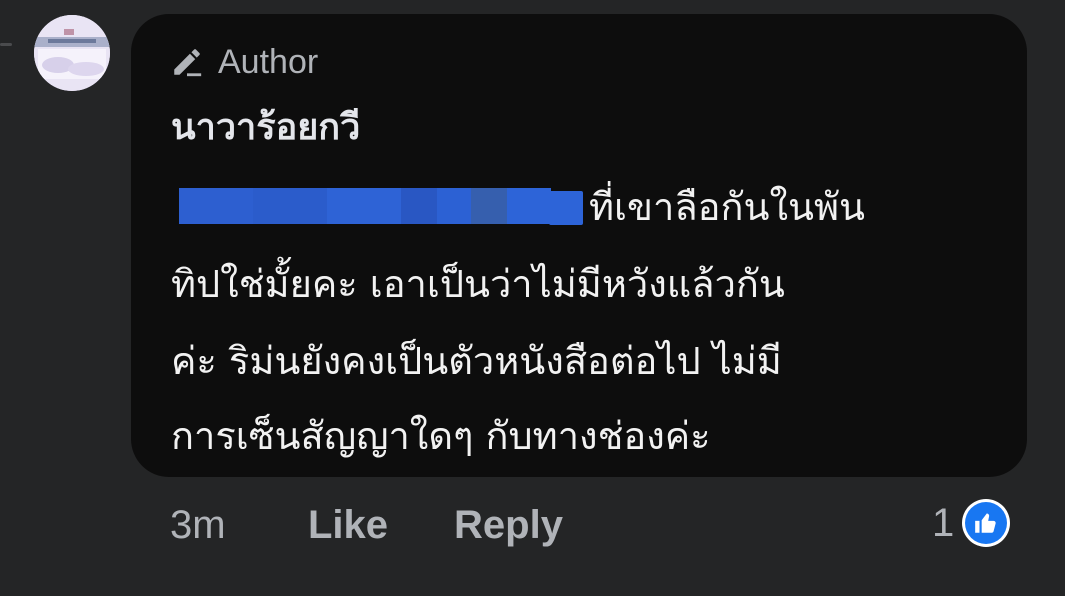 The width and height of the screenshot is (1065, 596). I want to click on comment-text-line: ทิปใช่มั้ยคะ เอาเป็นว่าไม่มีหวังแล้วกัน, so click(478, 284).